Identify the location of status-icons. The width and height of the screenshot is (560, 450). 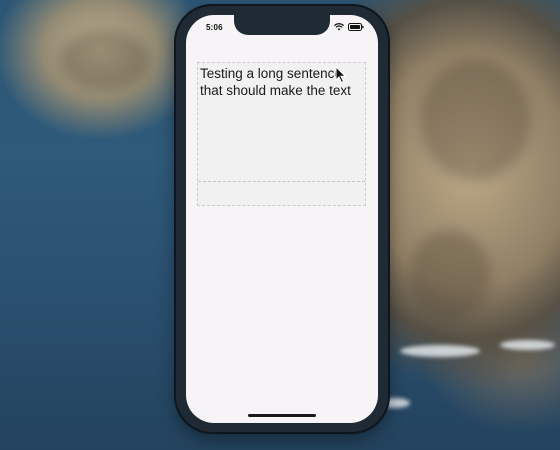
(349, 27).